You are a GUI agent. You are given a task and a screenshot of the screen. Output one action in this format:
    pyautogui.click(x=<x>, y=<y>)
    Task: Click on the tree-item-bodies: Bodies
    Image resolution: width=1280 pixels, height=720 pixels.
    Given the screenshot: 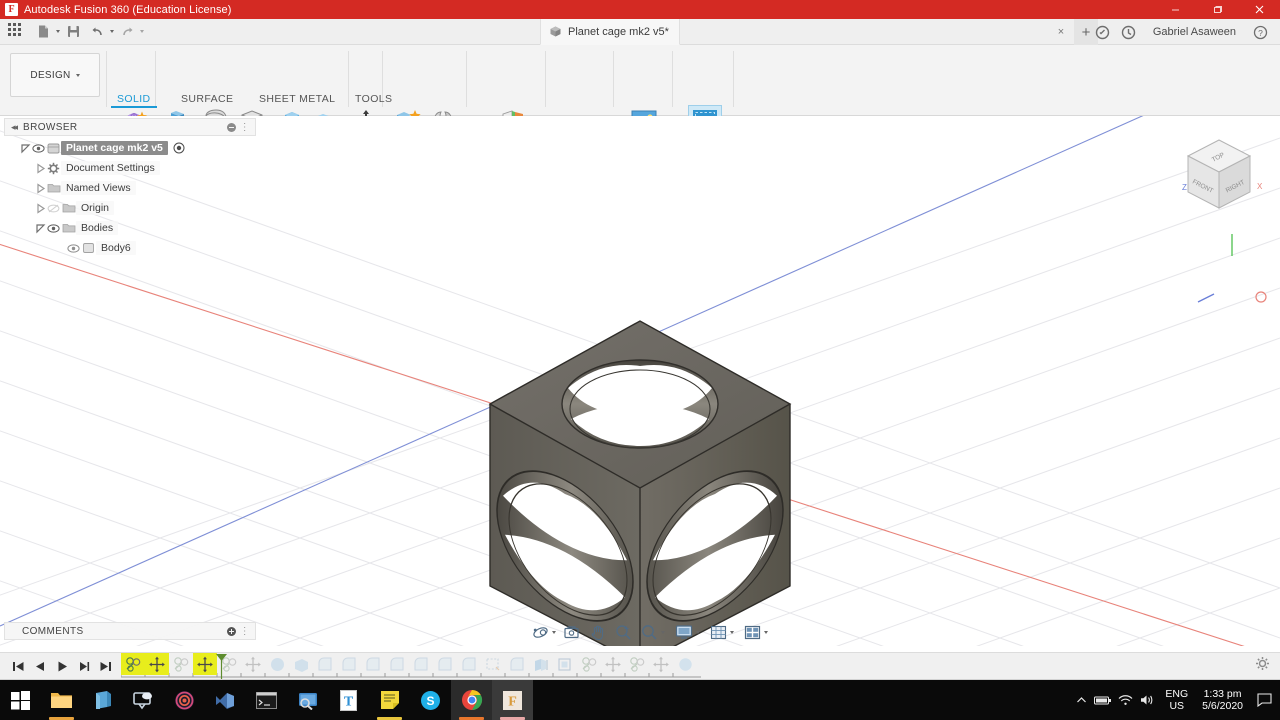 What is the action you would take?
    pyautogui.click(x=130, y=228)
    